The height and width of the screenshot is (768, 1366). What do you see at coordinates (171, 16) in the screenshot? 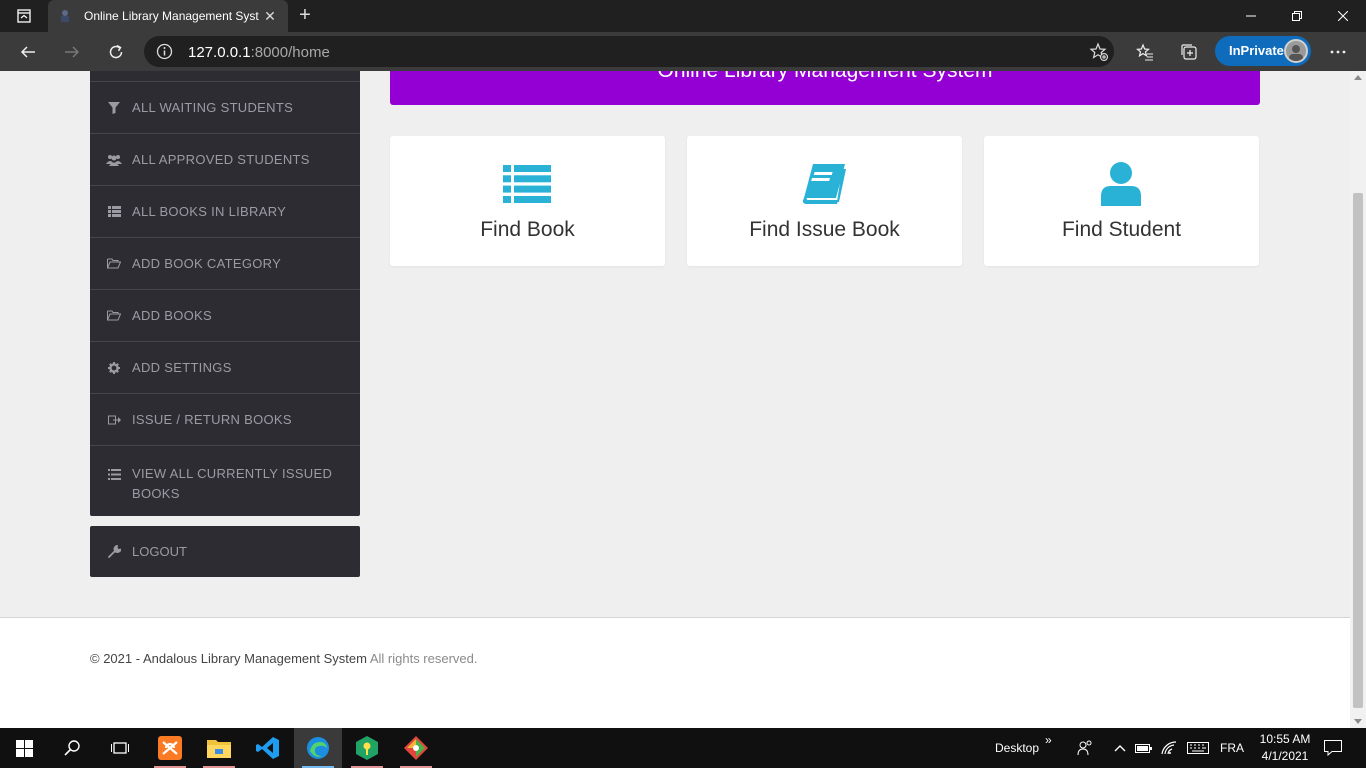
I see `tab-title: Online Library Management Syst` at bounding box center [171, 16].